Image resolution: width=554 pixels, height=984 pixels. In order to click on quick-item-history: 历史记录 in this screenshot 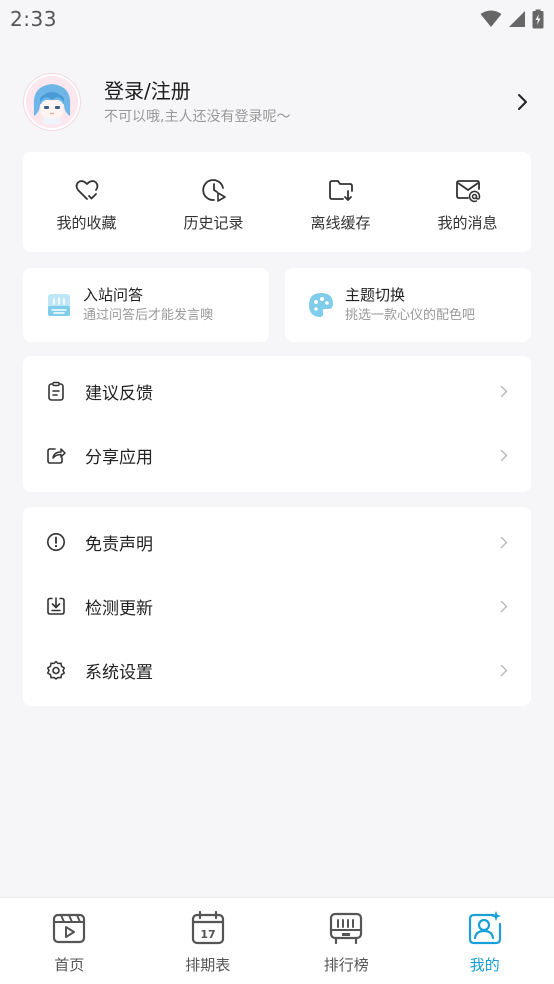, I will do `click(213, 202)`.